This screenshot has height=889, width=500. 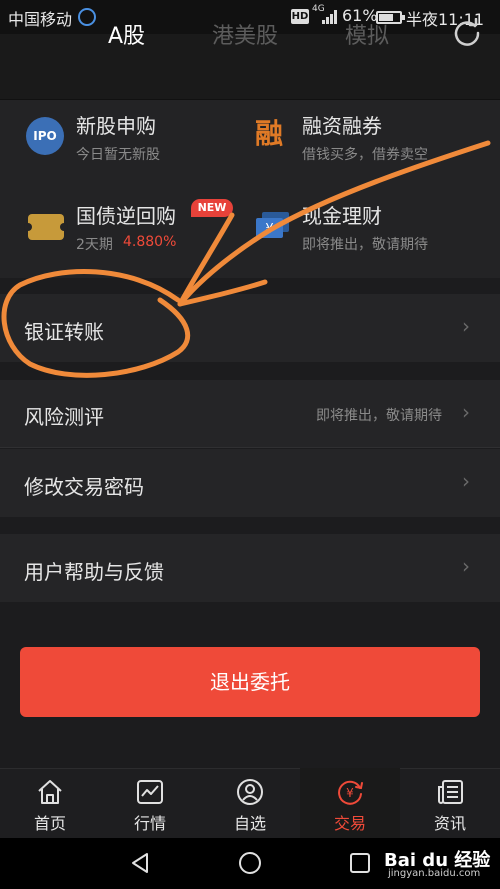 What do you see at coordinates (126, 216) in the screenshot?
I see `reverse-repo-title: 国债逆回购` at bounding box center [126, 216].